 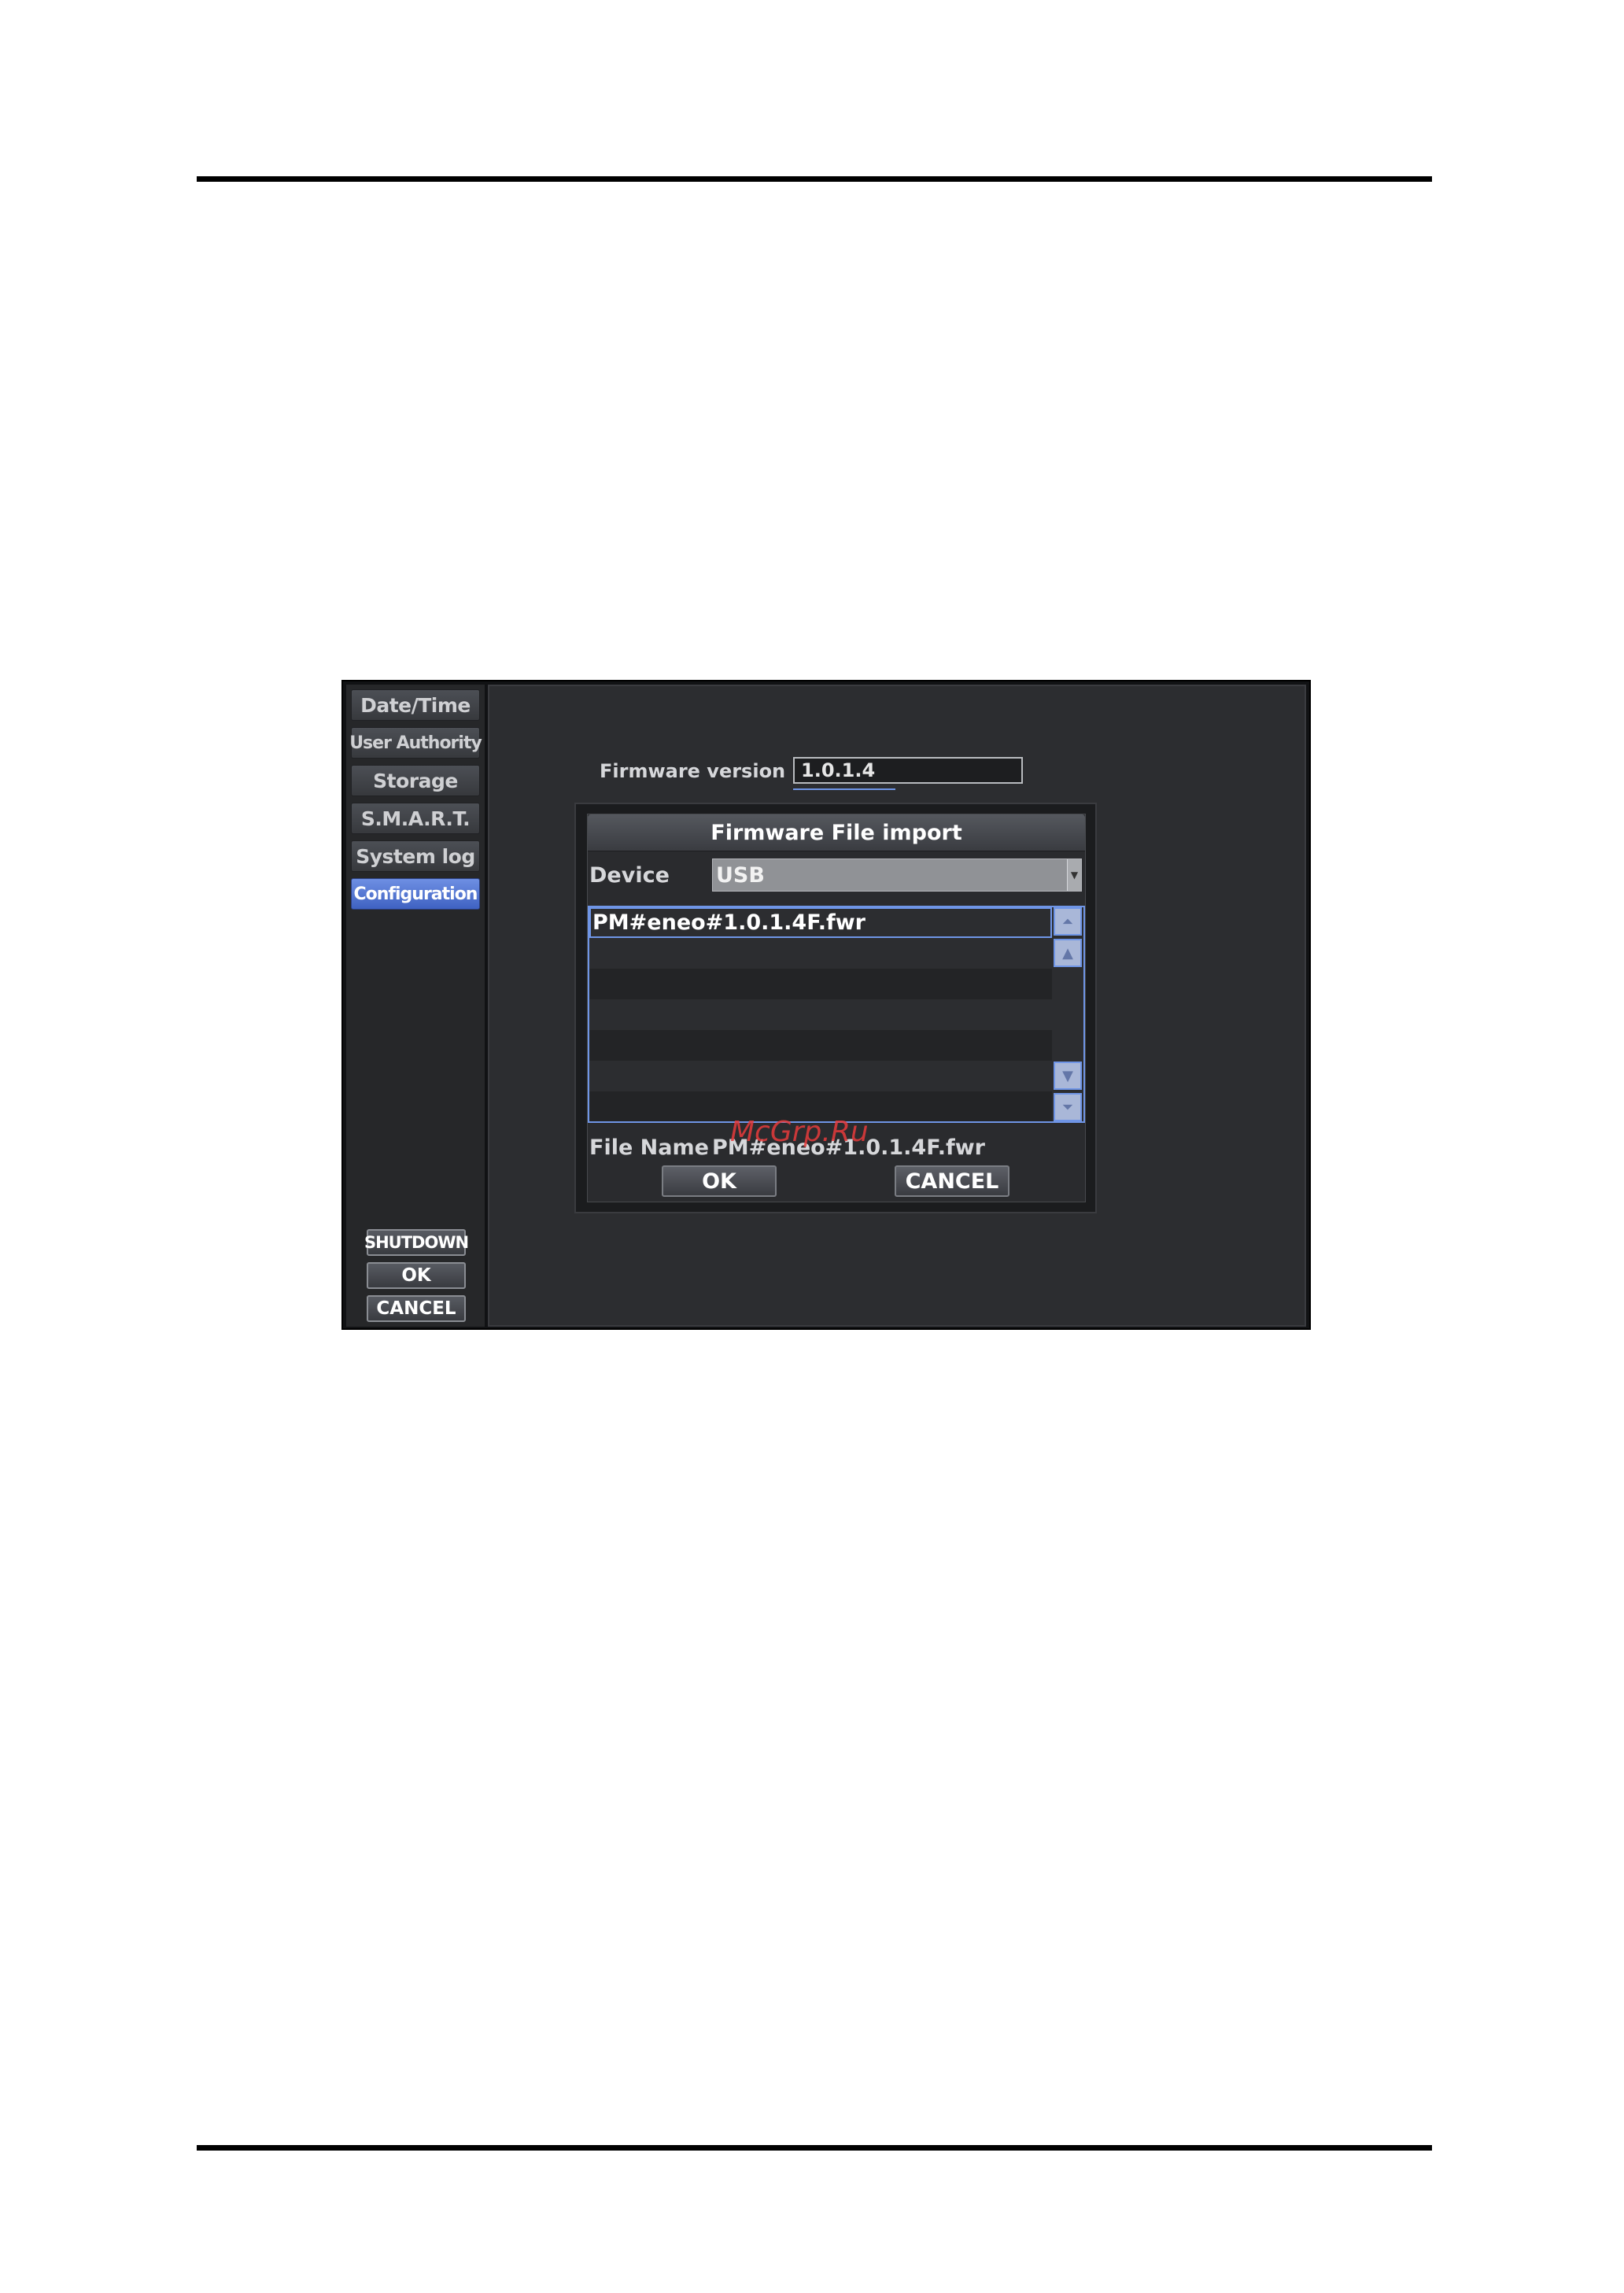 I want to click on dialog-title: Firmware File import, so click(x=836, y=833).